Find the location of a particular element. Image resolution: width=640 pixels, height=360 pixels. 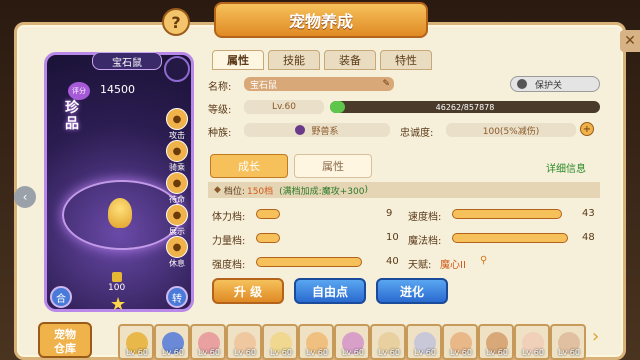

tab-3: 特性 is located at coordinates (406, 60).